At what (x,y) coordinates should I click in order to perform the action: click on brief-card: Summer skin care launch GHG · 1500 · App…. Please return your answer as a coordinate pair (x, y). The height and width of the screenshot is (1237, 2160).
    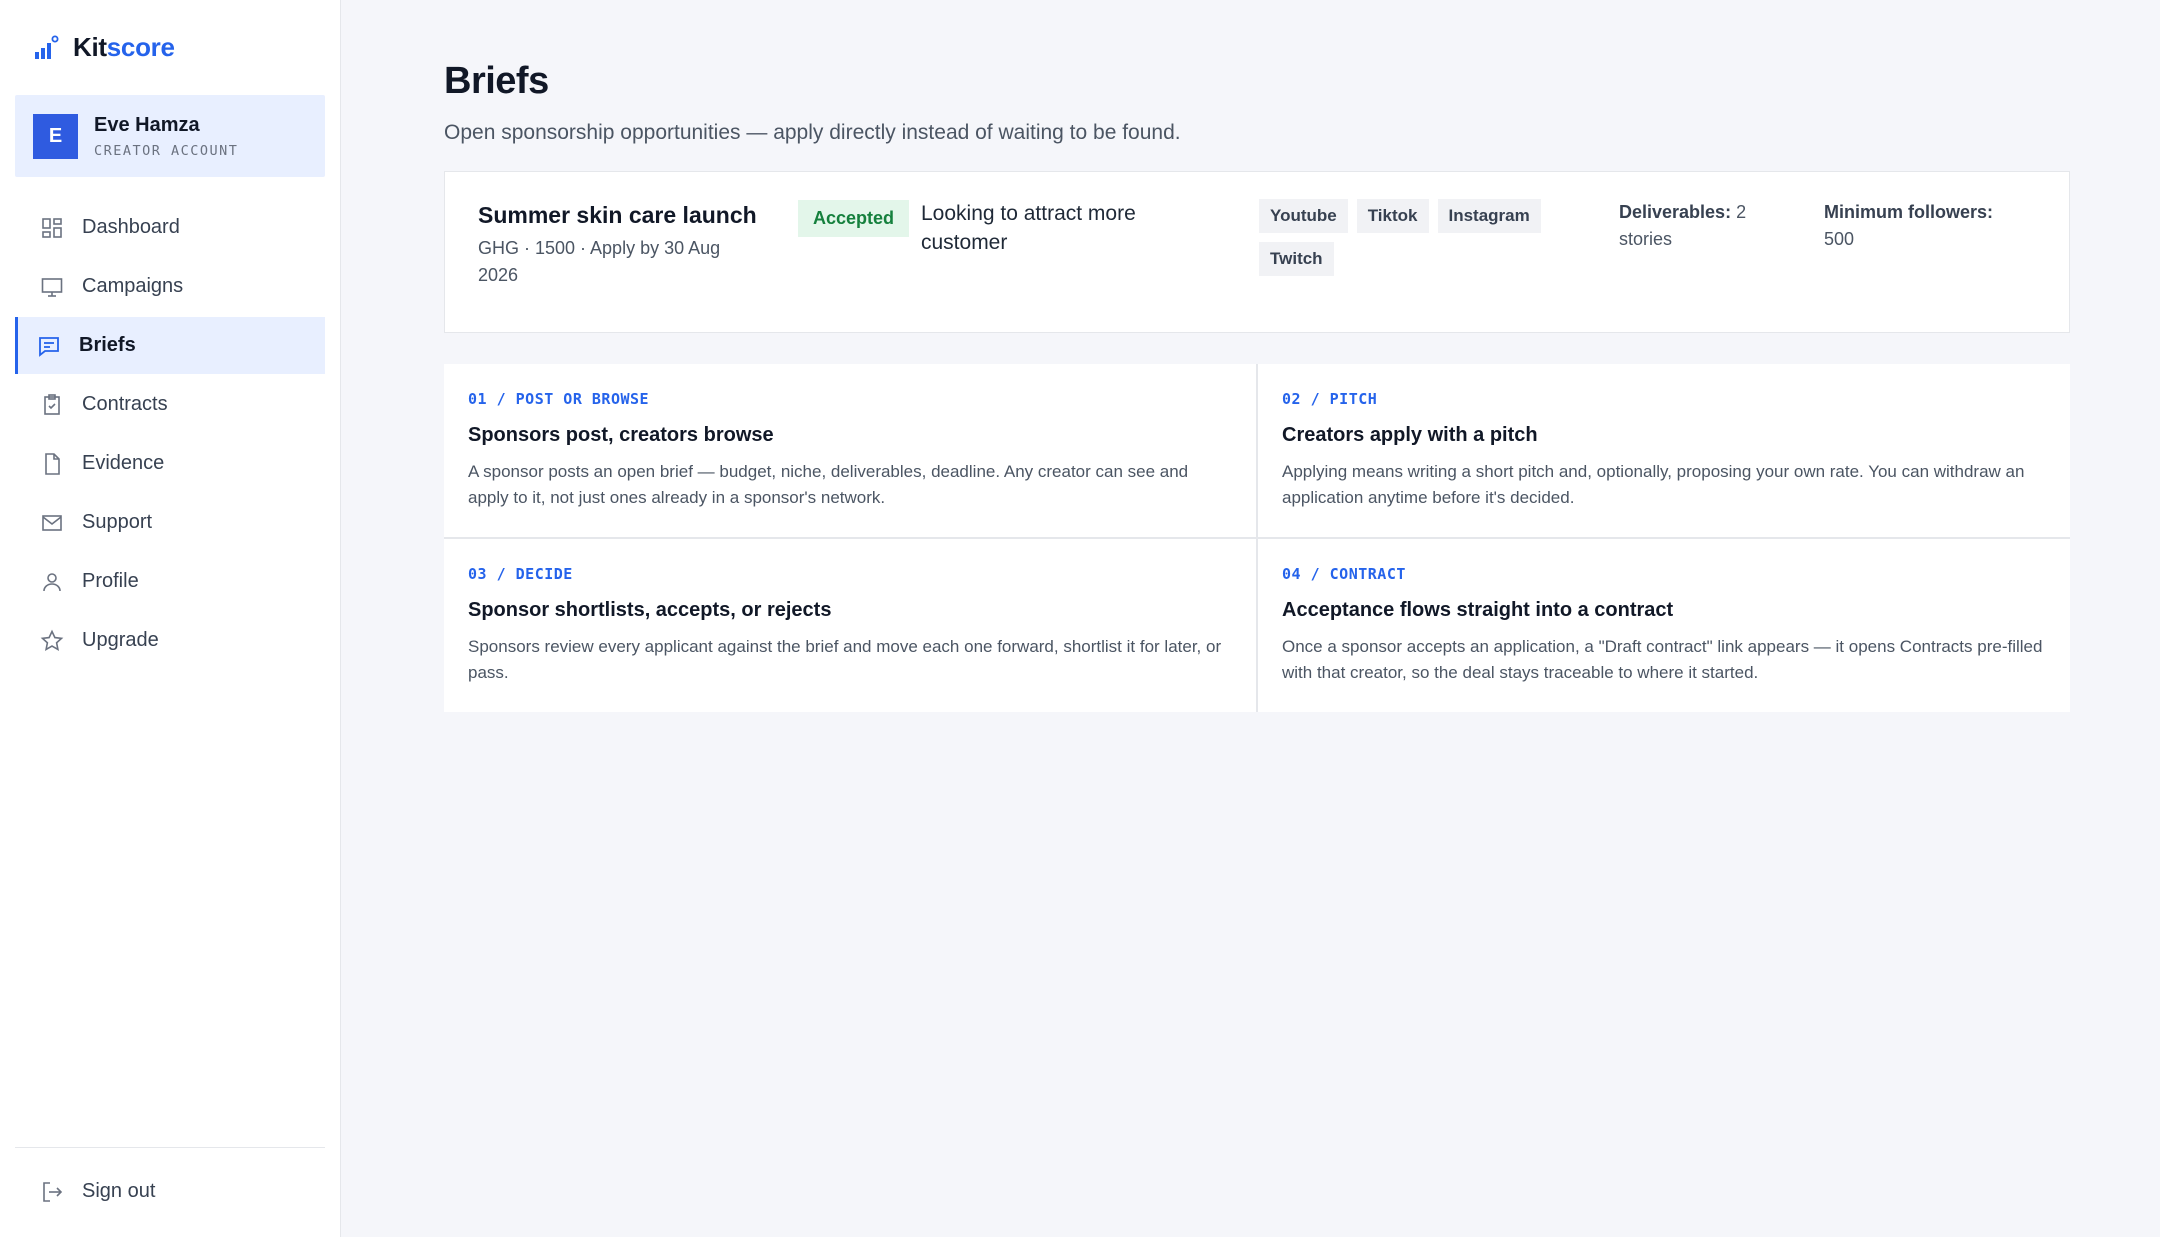
    Looking at the image, I should click on (1257, 252).